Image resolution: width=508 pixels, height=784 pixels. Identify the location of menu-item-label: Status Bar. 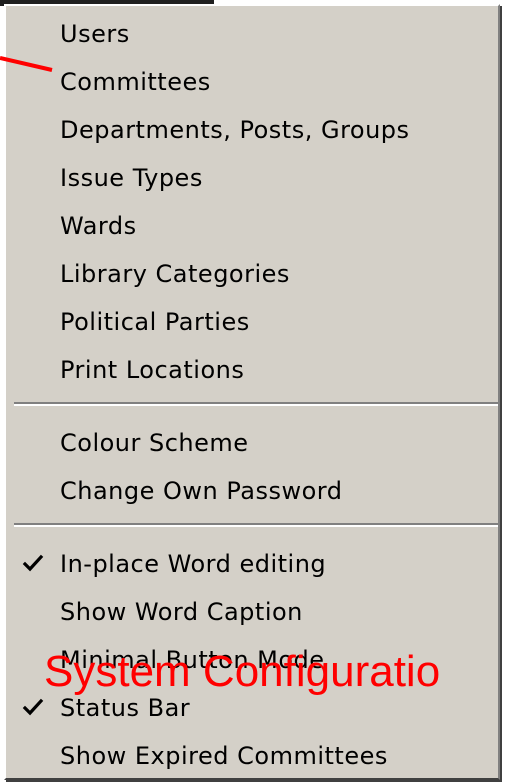
(125, 708).